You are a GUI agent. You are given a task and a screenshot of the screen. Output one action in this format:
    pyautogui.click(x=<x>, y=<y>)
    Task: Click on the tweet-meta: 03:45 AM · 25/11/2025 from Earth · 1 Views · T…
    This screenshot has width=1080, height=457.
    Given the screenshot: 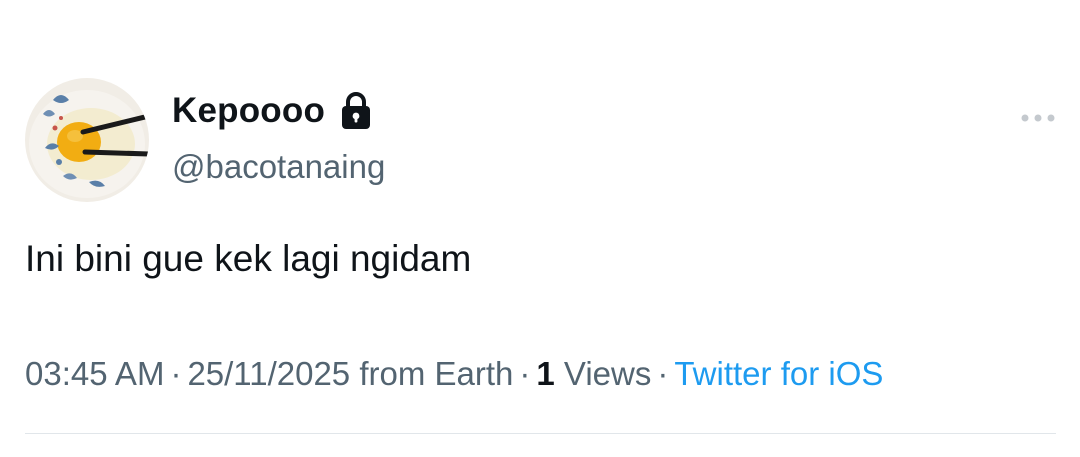 What is the action you would take?
    pyautogui.click(x=454, y=374)
    